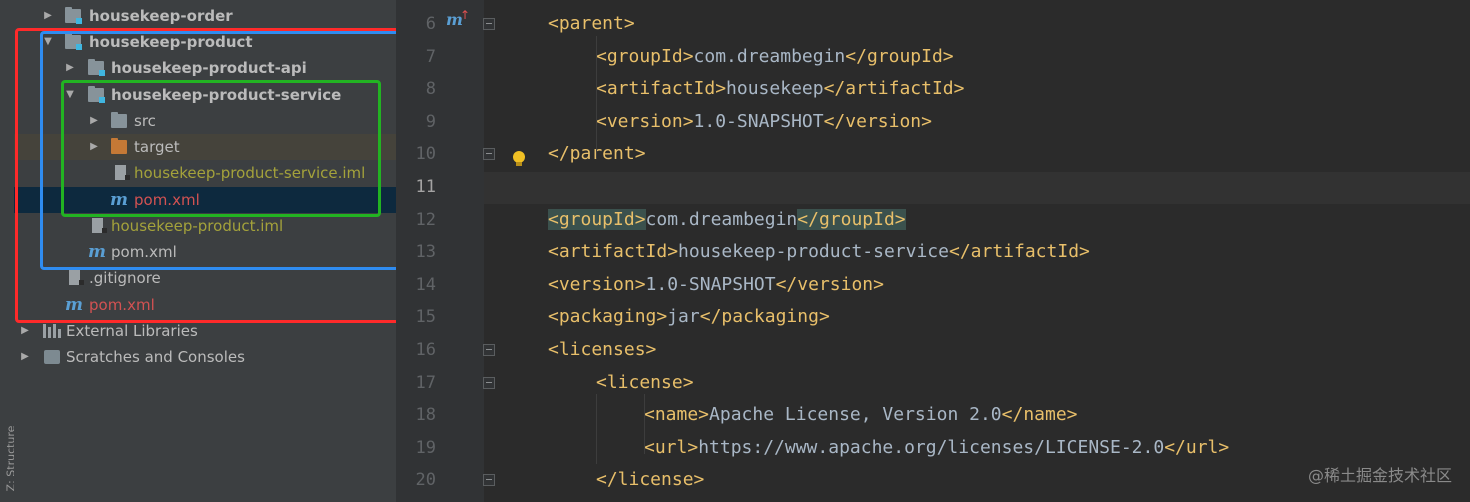  What do you see at coordinates (416, 252) in the screenshot?
I see `line-number: 13` at bounding box center [416, 252].